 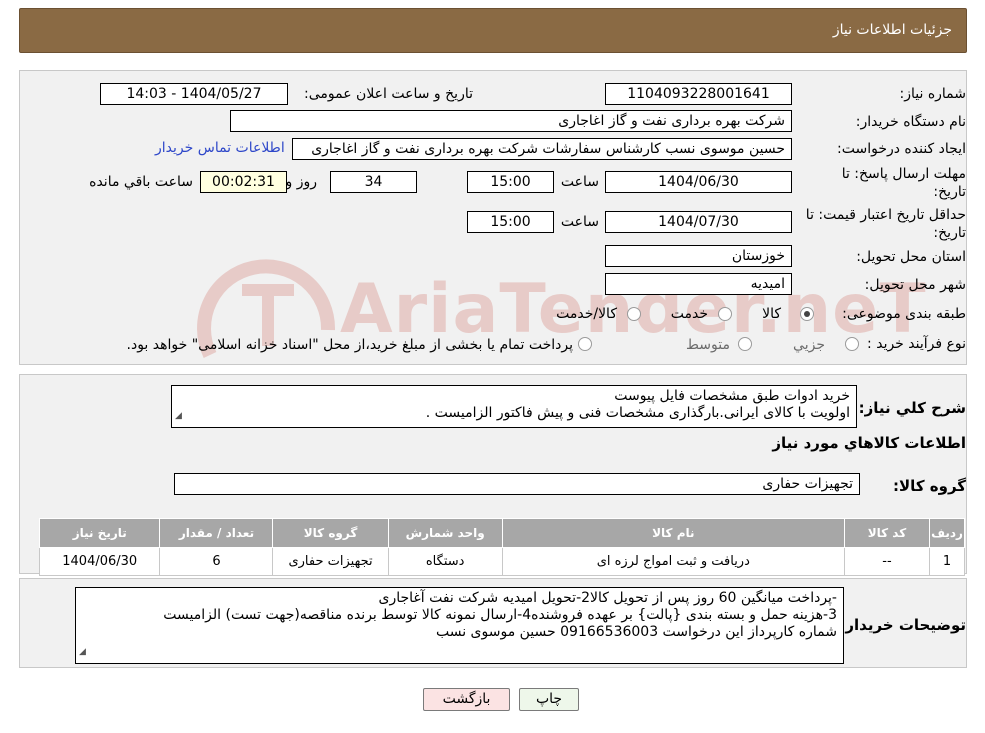 I want to click on province-field: خوزستان, so click(x=698, y=256).